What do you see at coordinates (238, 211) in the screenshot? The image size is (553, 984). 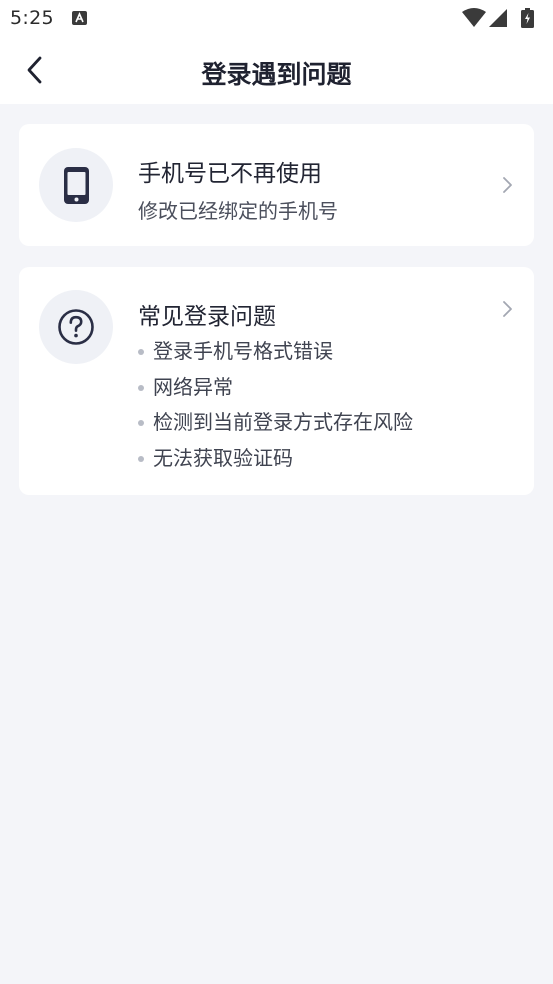 I see `card-subtitle: 修改已经绑定的手机号` at bounding box center [238, 211].